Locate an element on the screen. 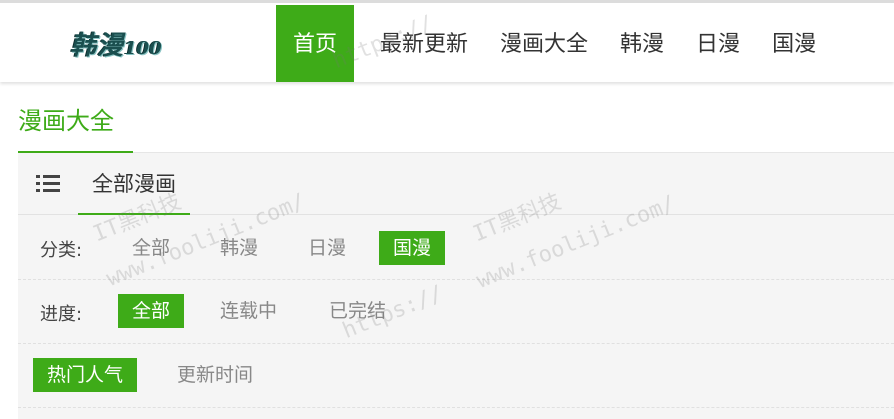 This screenshot has width=894, height=419. progress-option-completed: 已完结 is located at coordinates (357, 311).